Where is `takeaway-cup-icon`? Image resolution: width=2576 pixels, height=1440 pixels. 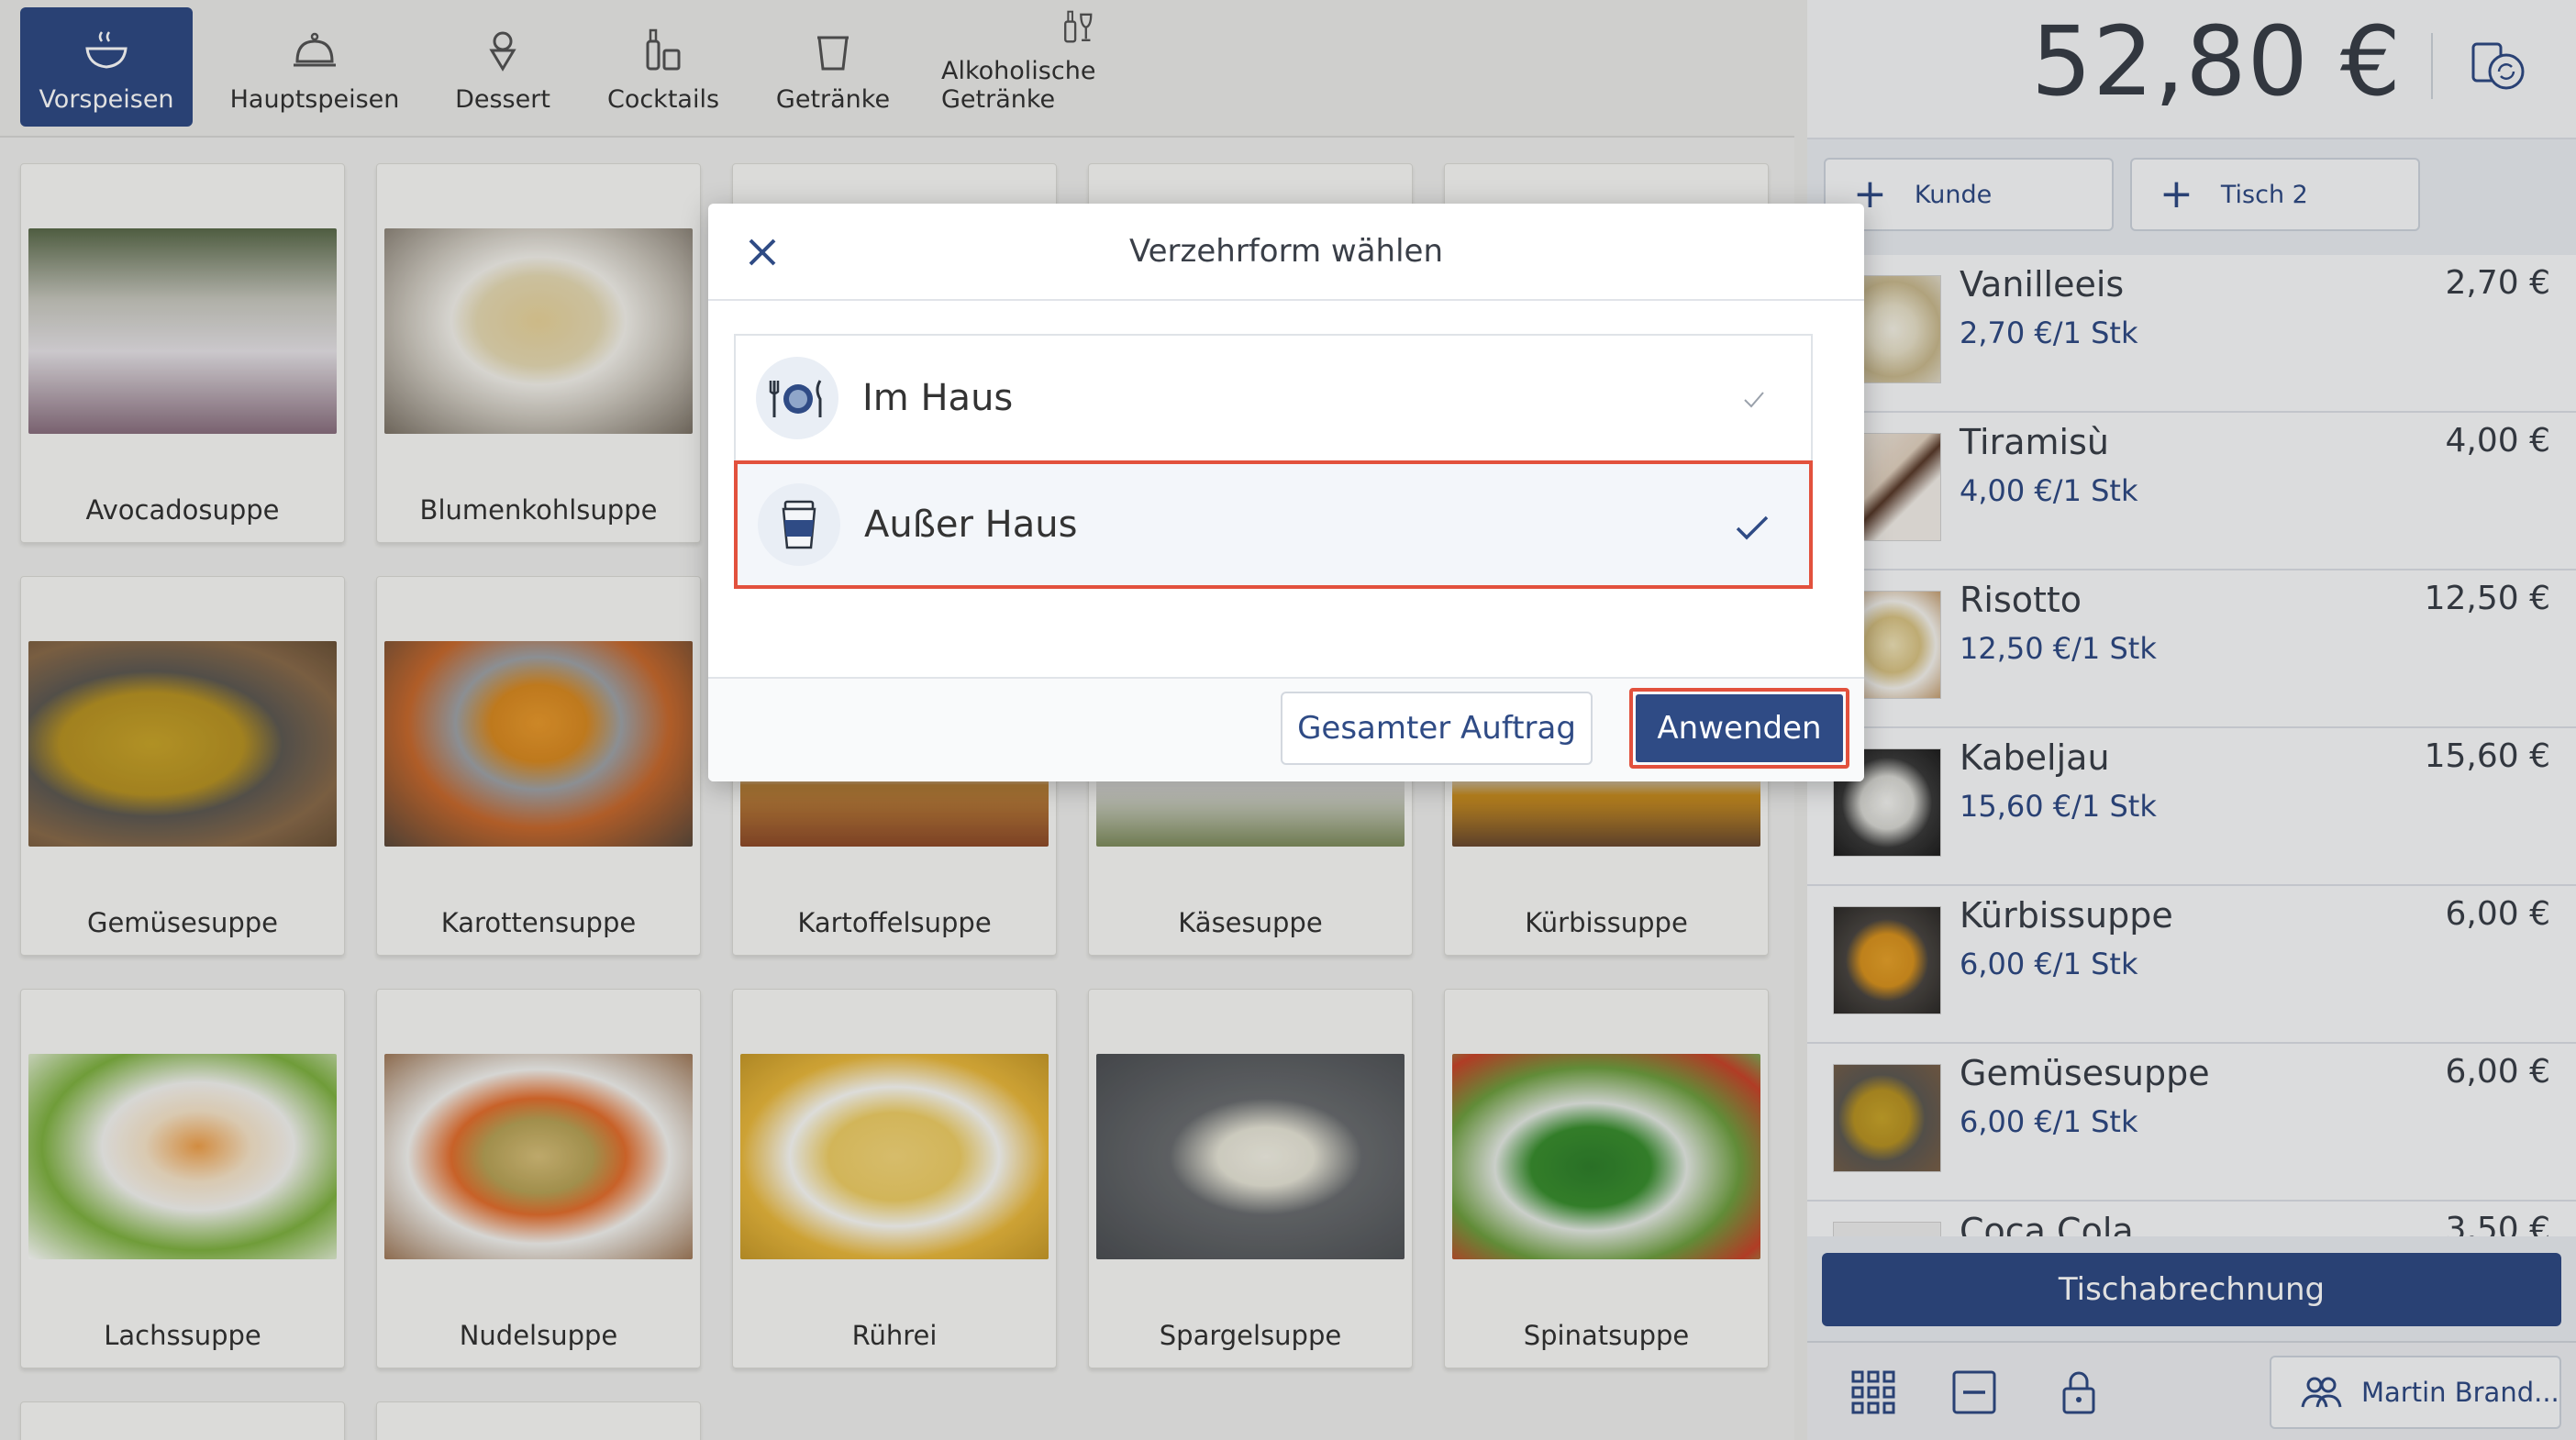
takeaway-cup-icon is located at coordinates (799, 524).